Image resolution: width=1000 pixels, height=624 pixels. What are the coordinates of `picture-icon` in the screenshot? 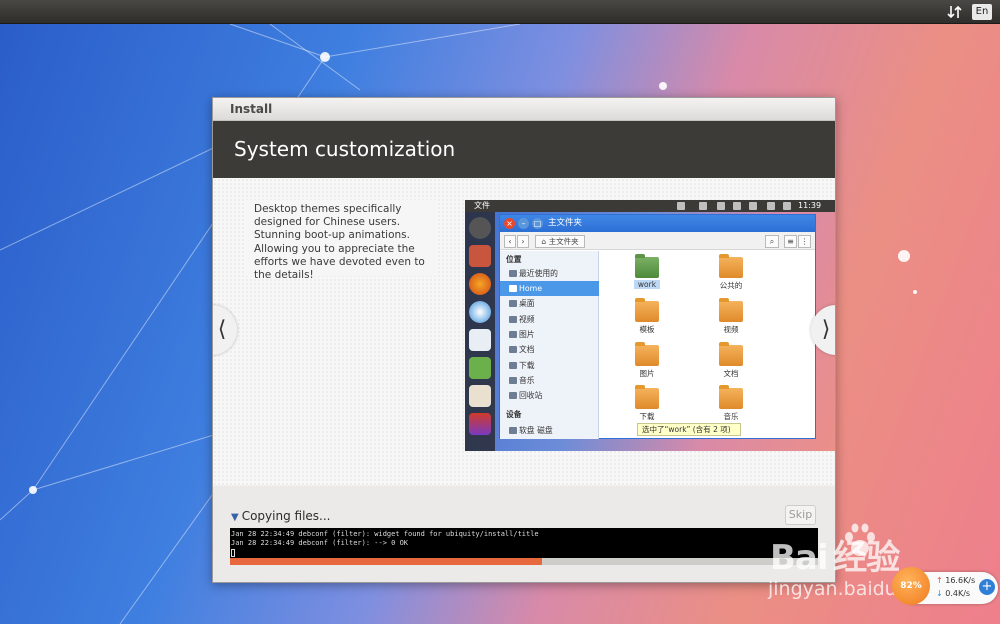 It's located at (513, 334).